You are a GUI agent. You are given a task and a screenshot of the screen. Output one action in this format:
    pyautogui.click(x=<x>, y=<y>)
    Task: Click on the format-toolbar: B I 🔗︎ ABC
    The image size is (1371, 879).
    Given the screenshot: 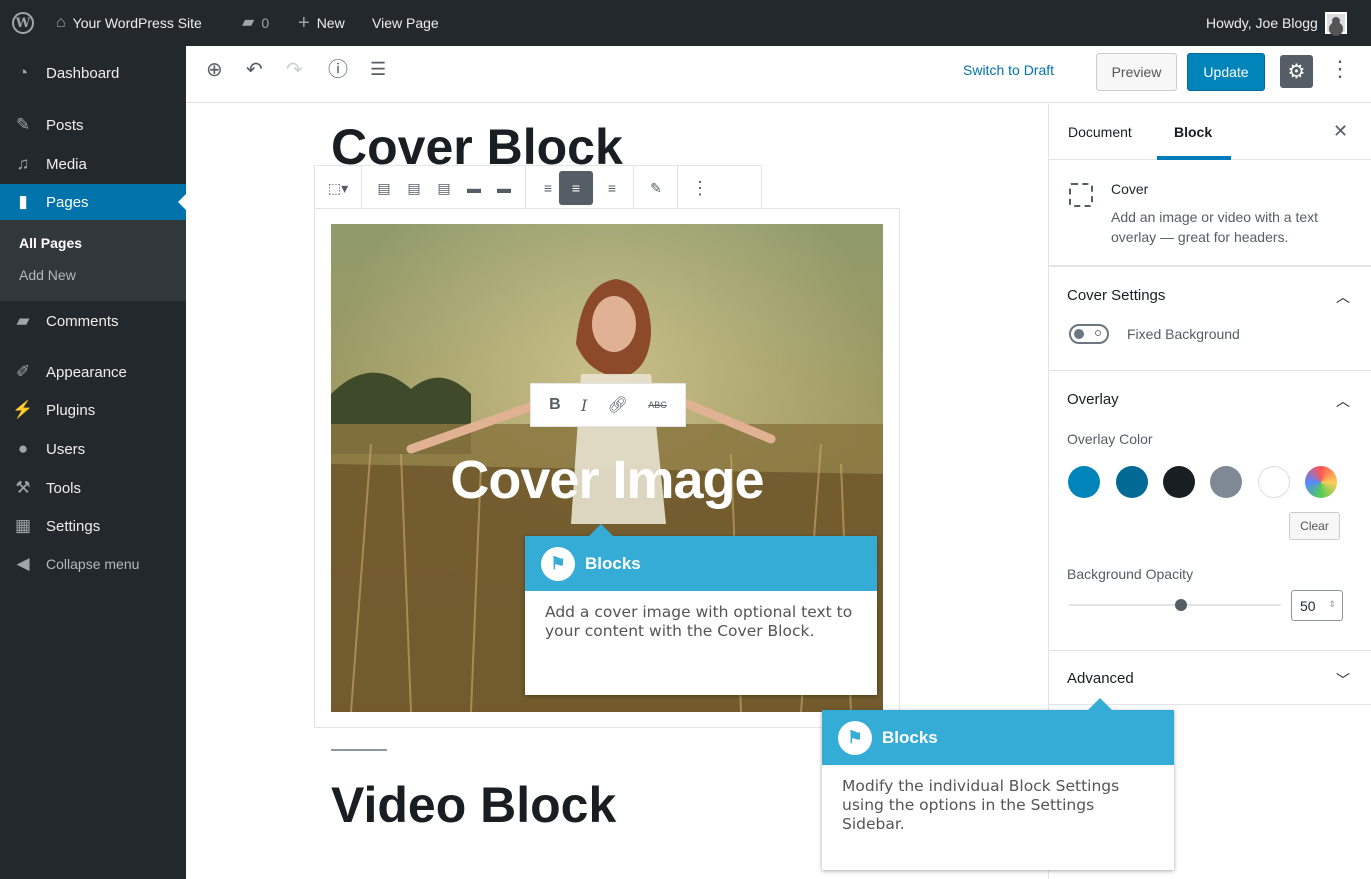 What is the action you would take?
    pyautogui.click(x=608, y=405)
    